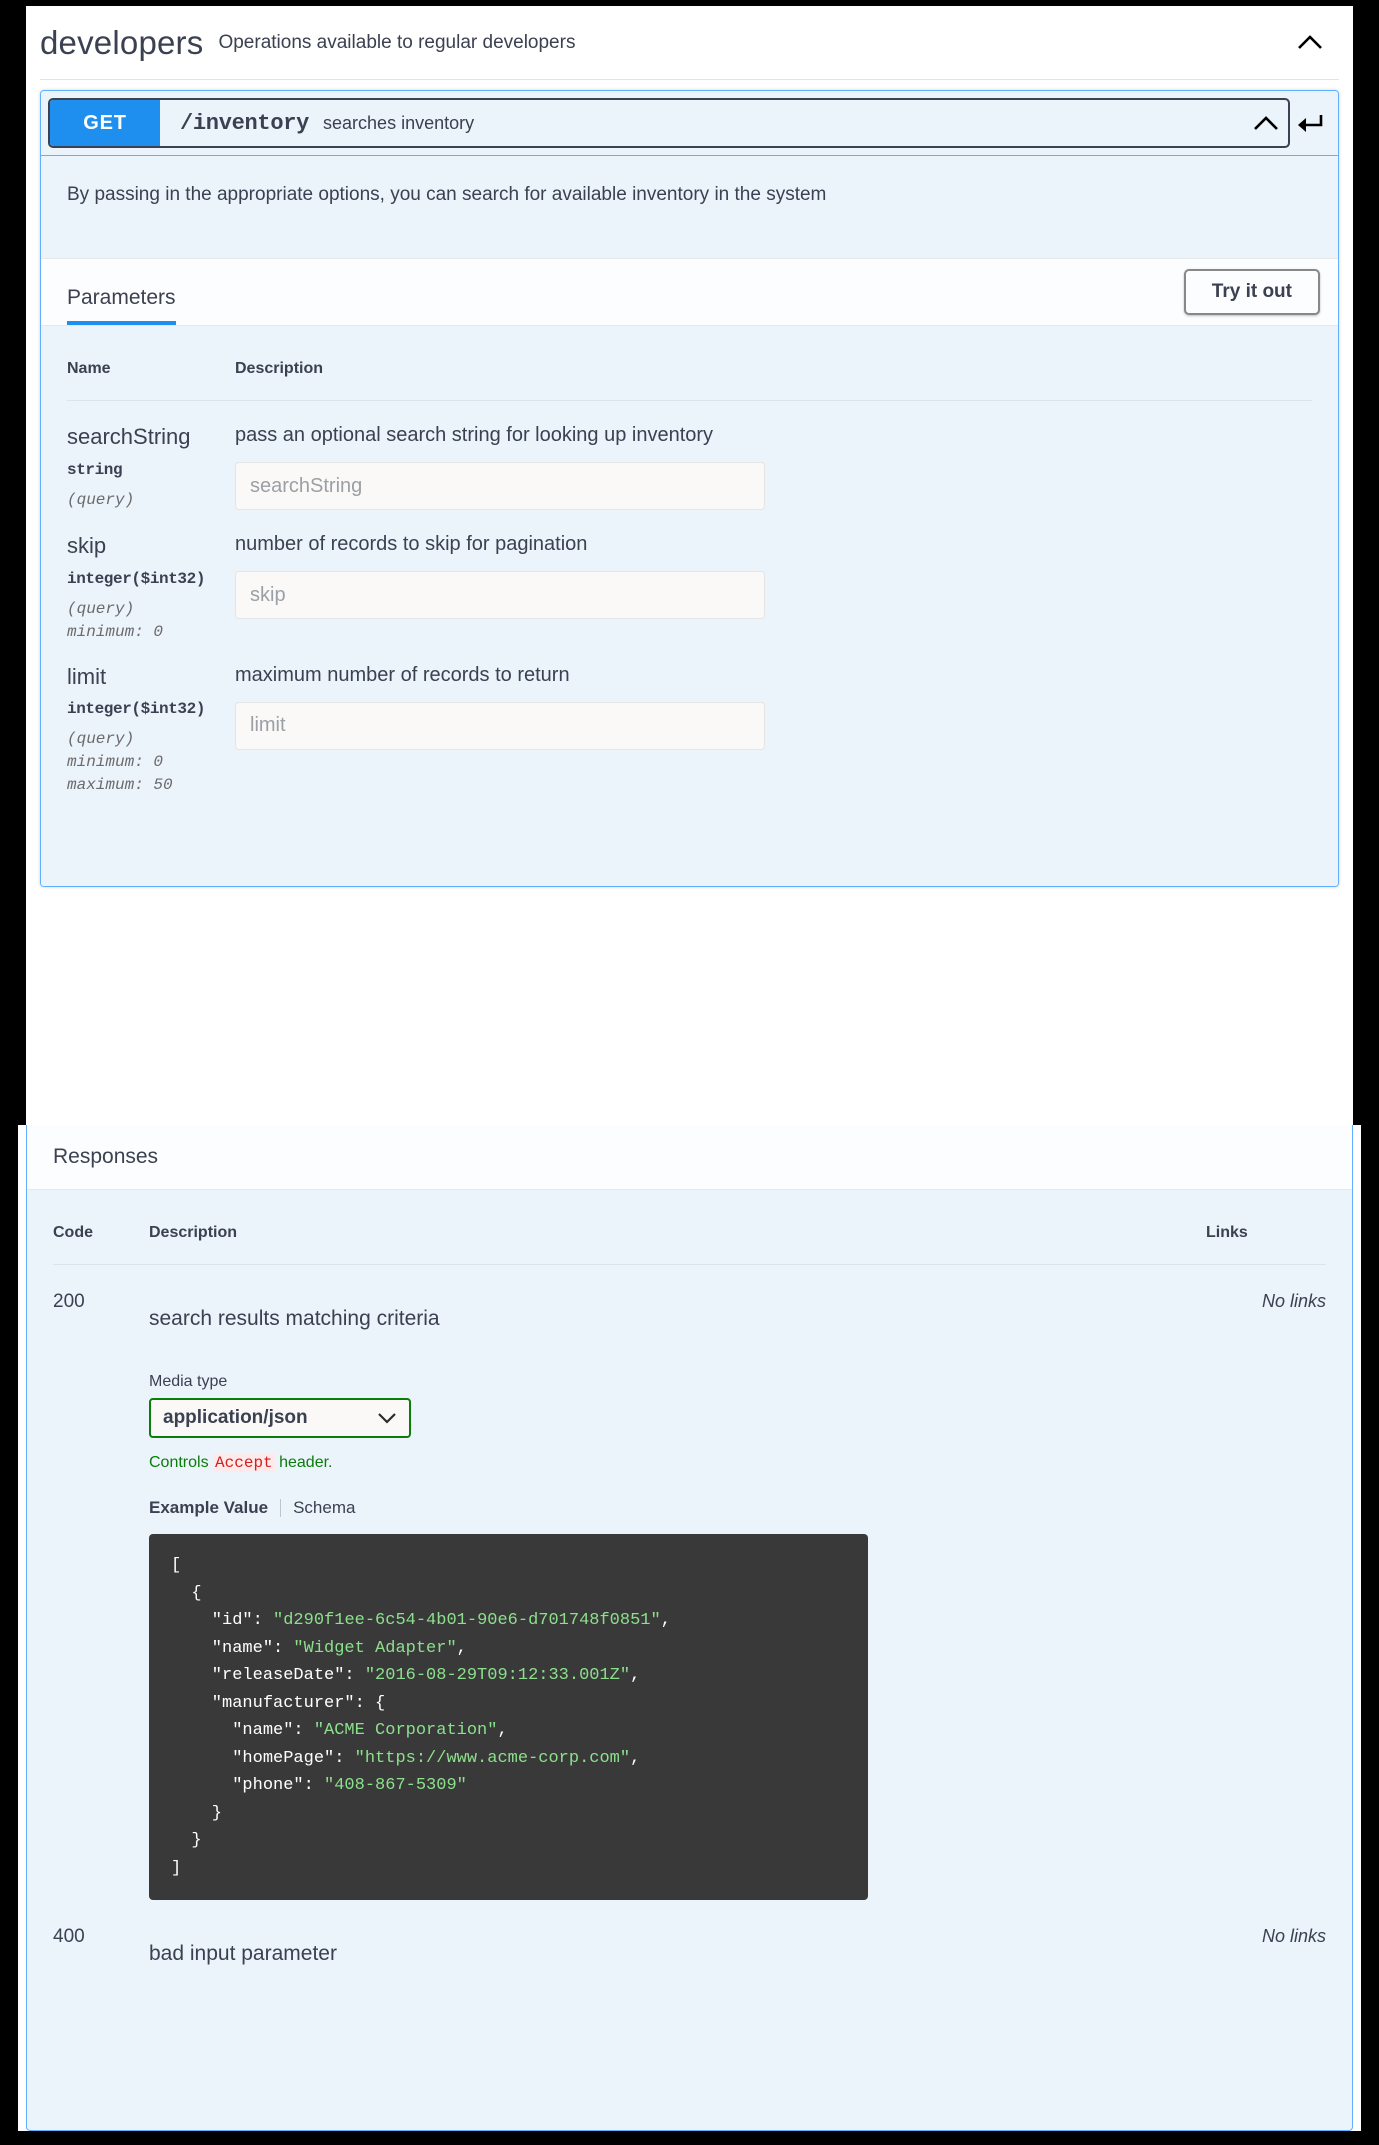  What do you see at coordinates (689, 840) in the screenshot?
I see `parameters-bottom-spacer` at bounding box center [689, 840].